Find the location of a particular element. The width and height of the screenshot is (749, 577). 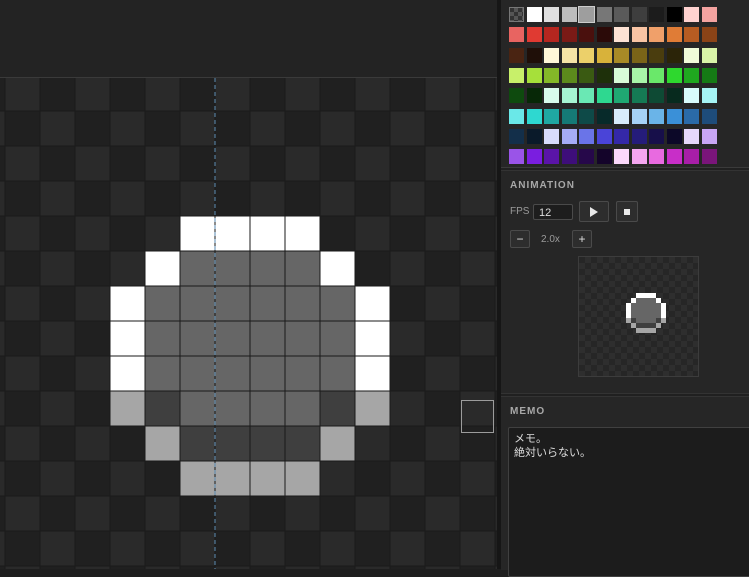

fps-input: 12 is located at coordinates (553, 212).